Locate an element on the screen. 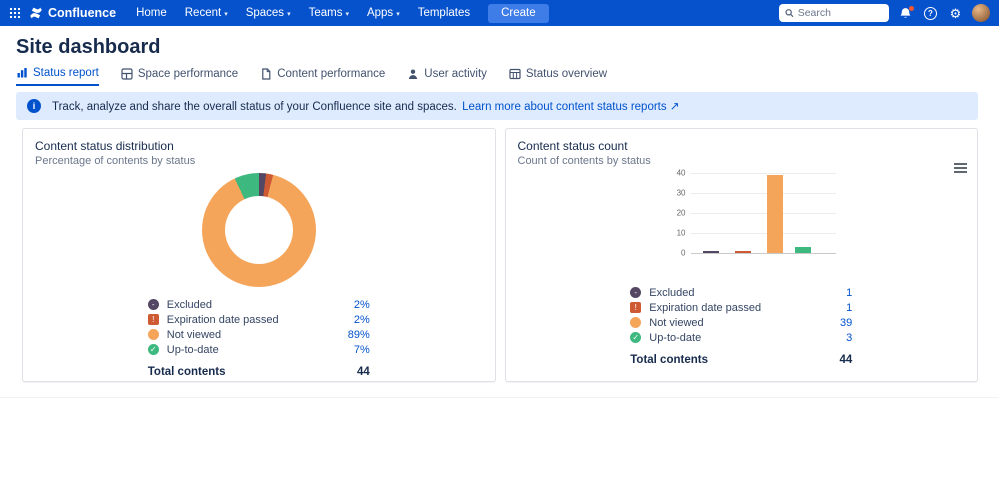 The height and width of the screenshot is (489, 999). nav-item-label: Spaces is located at coordinates (265, 13).